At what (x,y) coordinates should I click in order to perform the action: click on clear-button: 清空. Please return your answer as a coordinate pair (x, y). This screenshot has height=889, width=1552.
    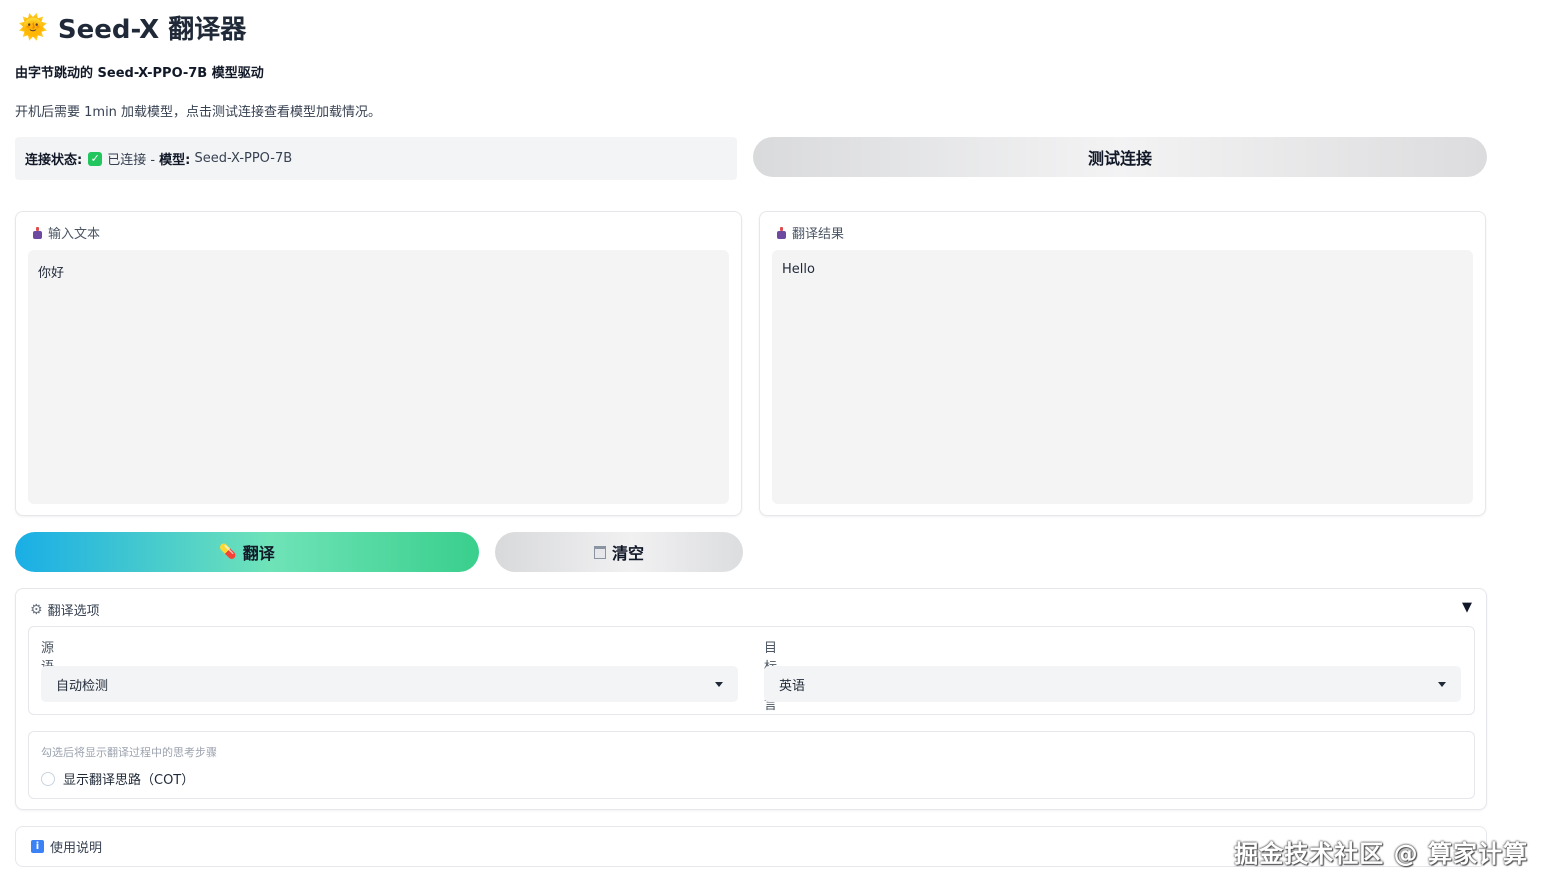
    Looking at the image, I should click on (619, 552).